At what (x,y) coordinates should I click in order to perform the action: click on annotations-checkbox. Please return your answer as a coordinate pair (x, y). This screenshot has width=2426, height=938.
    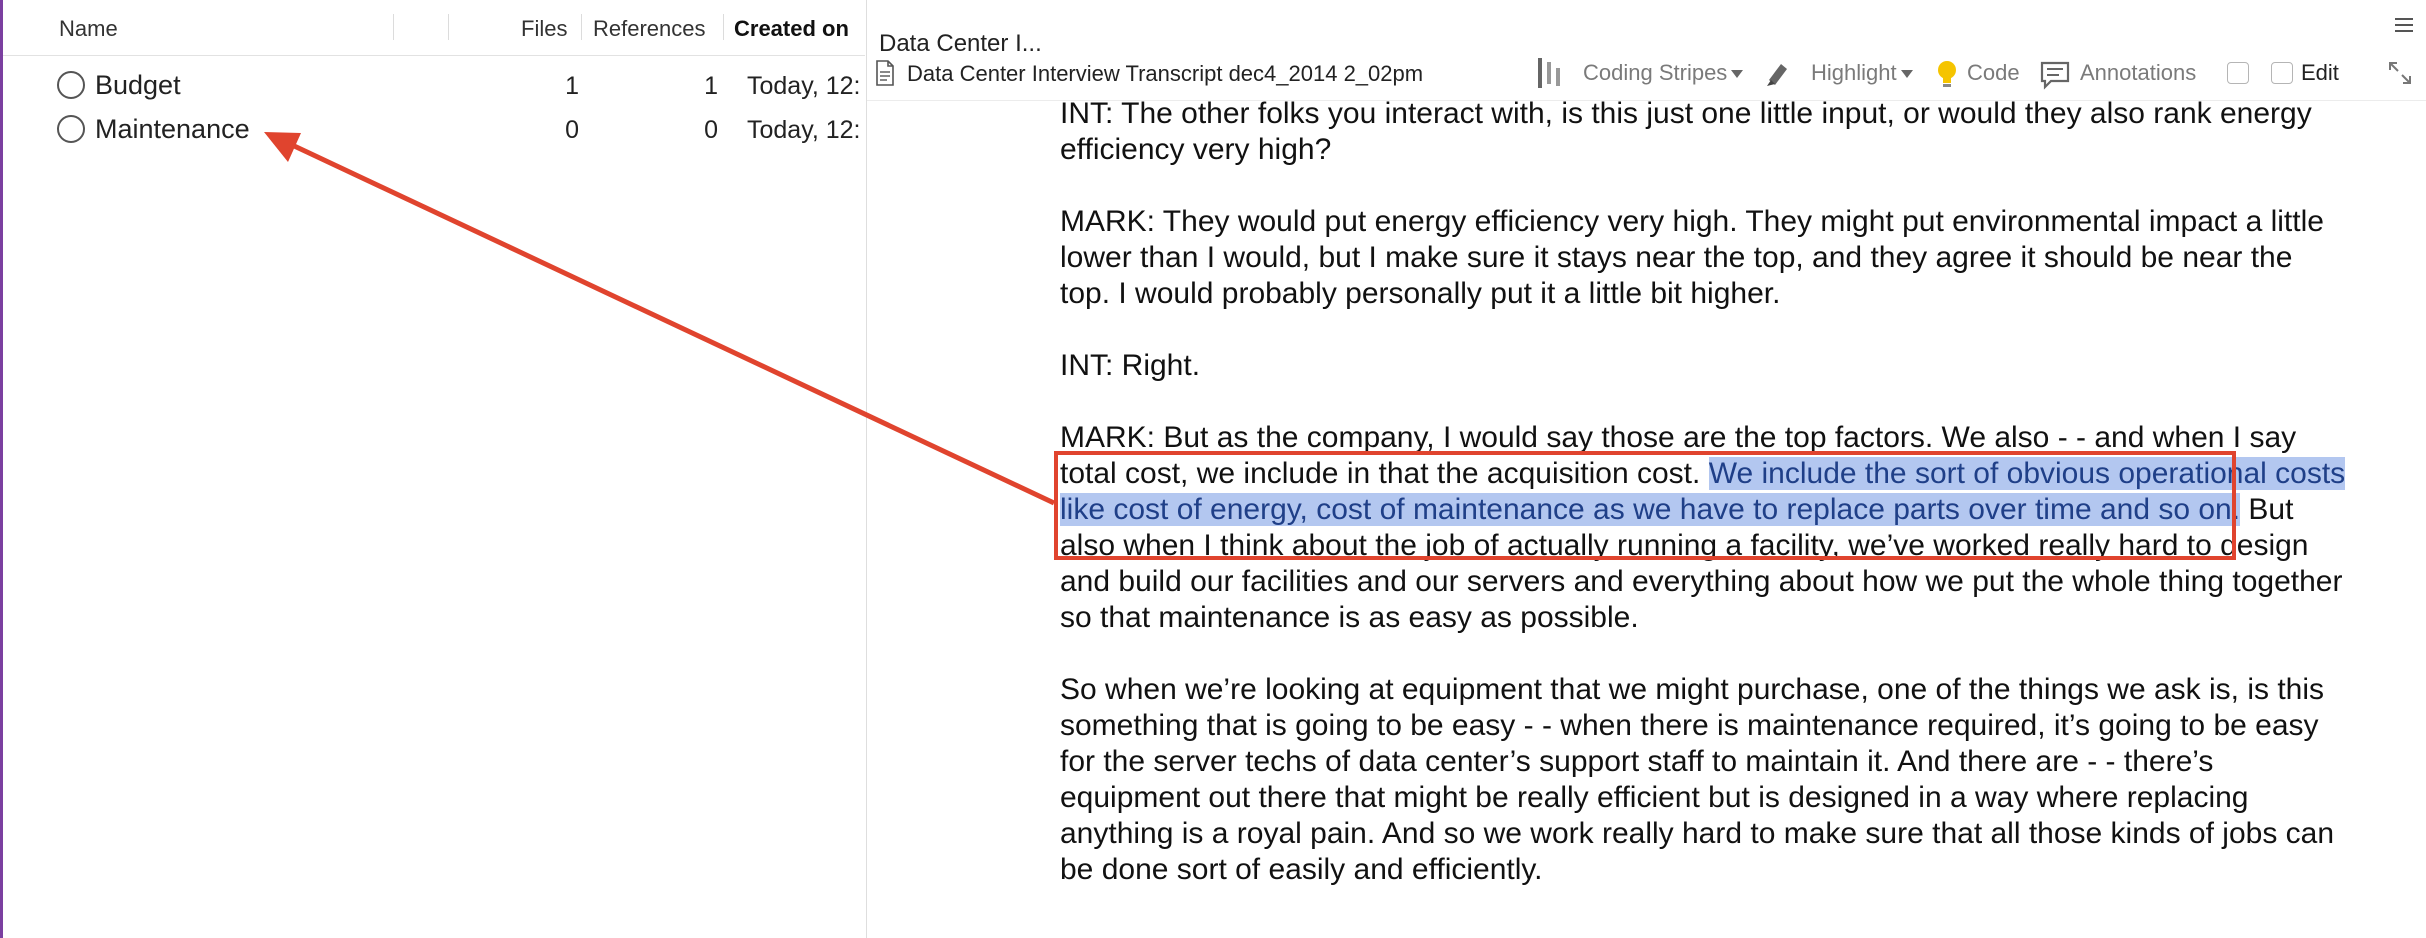
    Looking at the image, I should click on (2238, 73).